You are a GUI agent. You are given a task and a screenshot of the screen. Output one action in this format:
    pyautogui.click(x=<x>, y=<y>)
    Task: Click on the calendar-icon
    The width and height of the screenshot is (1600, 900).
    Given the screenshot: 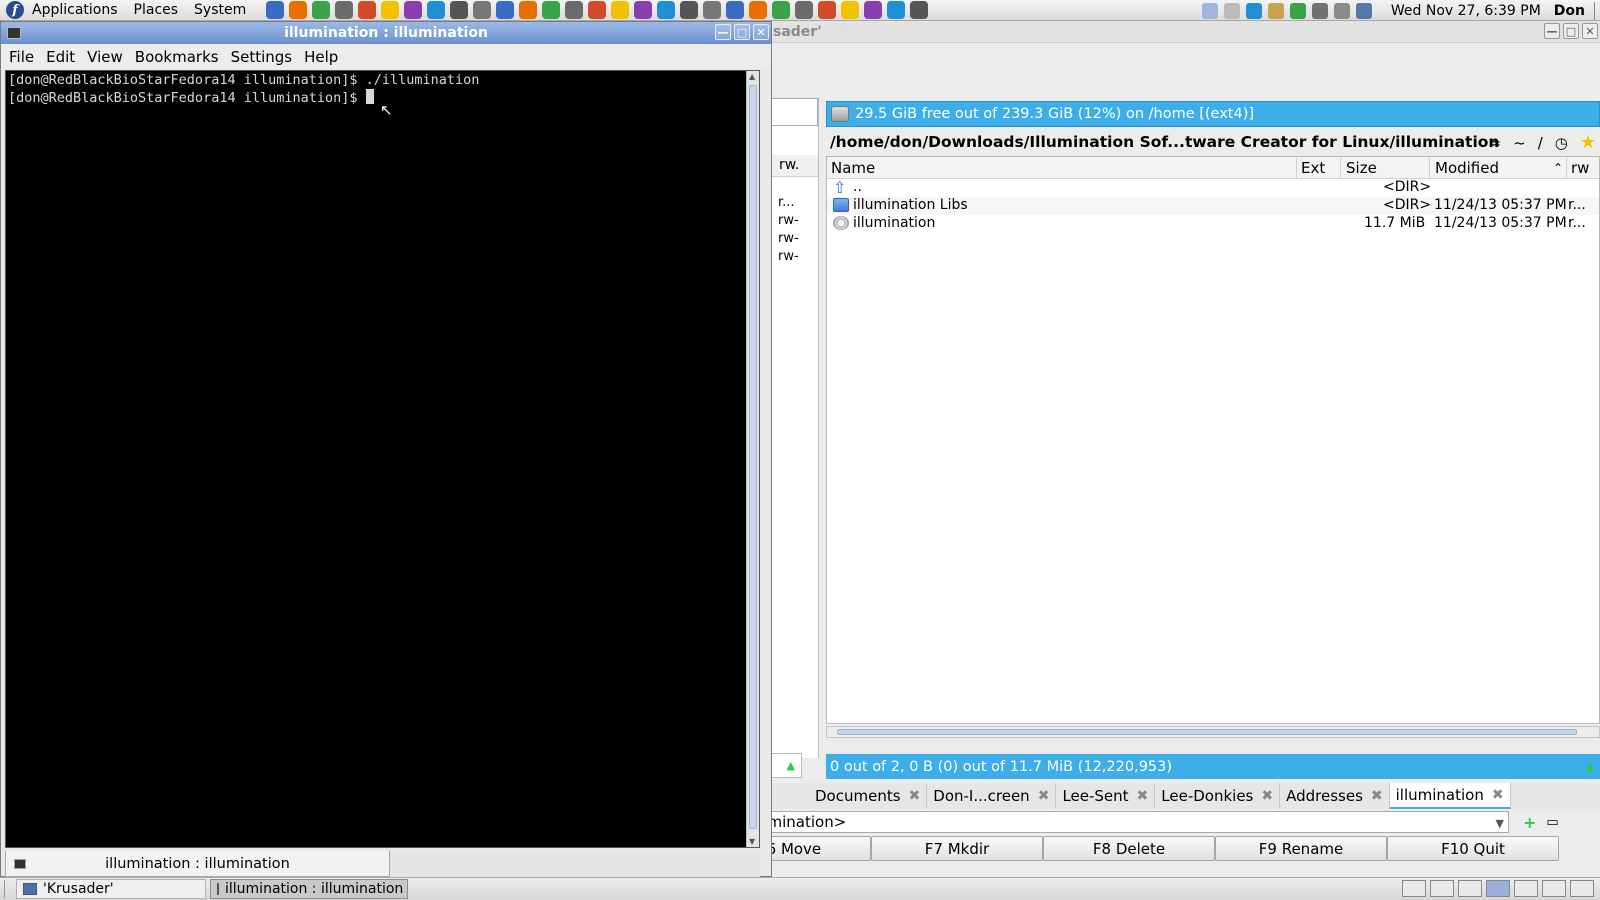 What is the action you would take?
    pyautogui.click(x=758, y=10)
    